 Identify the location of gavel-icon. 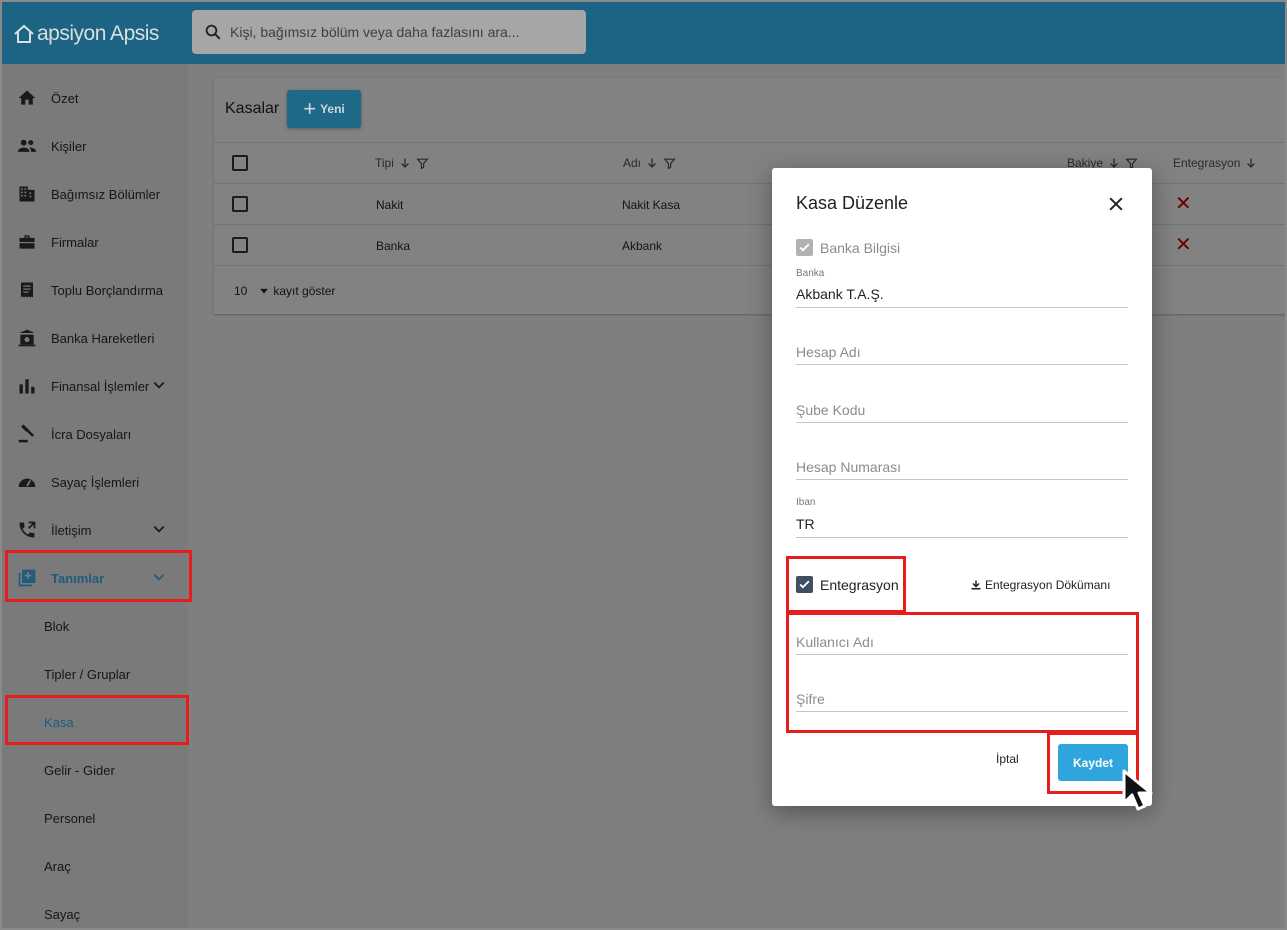
(27, 434).